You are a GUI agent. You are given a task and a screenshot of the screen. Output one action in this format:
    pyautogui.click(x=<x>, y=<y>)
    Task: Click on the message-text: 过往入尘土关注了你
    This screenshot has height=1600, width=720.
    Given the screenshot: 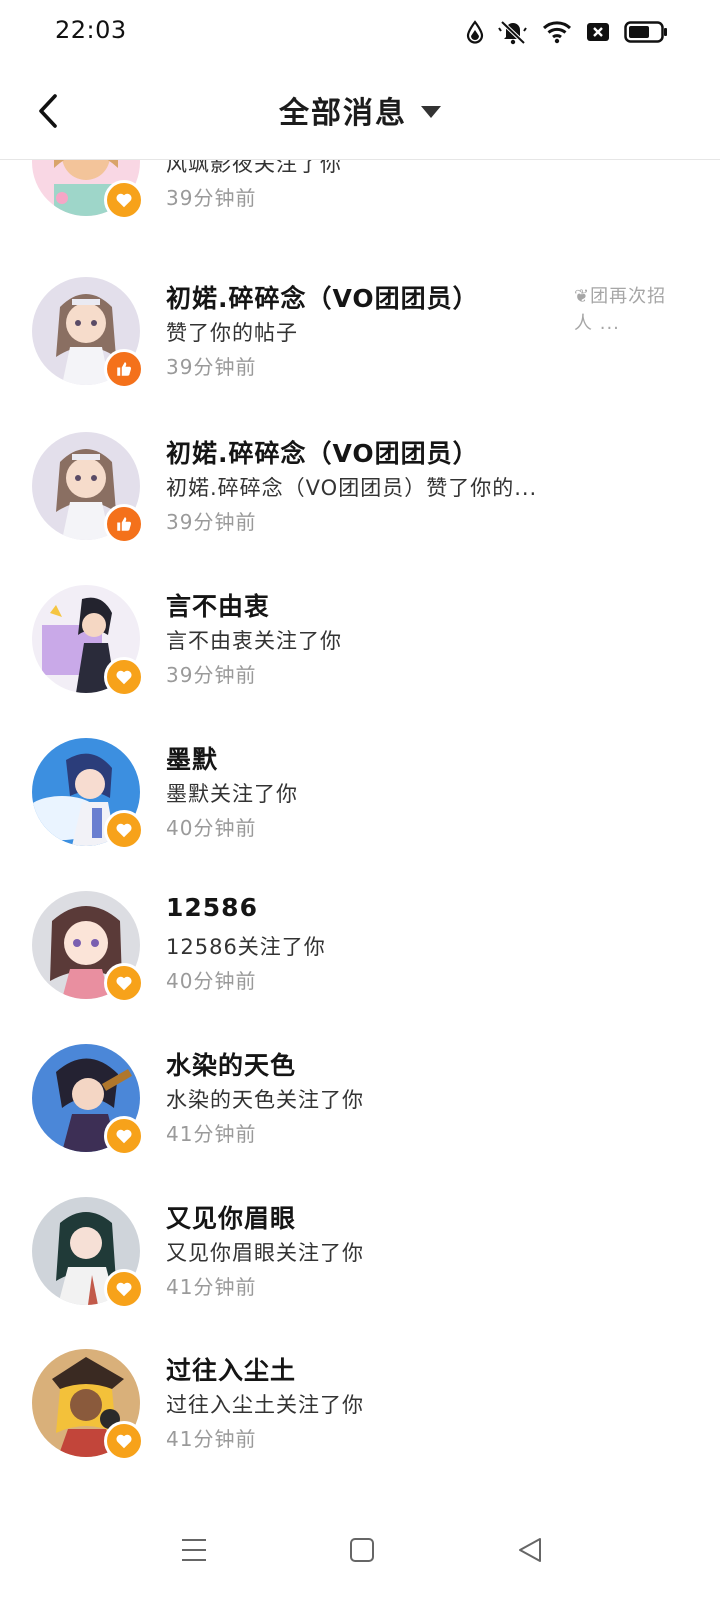 What is the action you would take?
    pyautogui.click(x=265, y=1405)
    